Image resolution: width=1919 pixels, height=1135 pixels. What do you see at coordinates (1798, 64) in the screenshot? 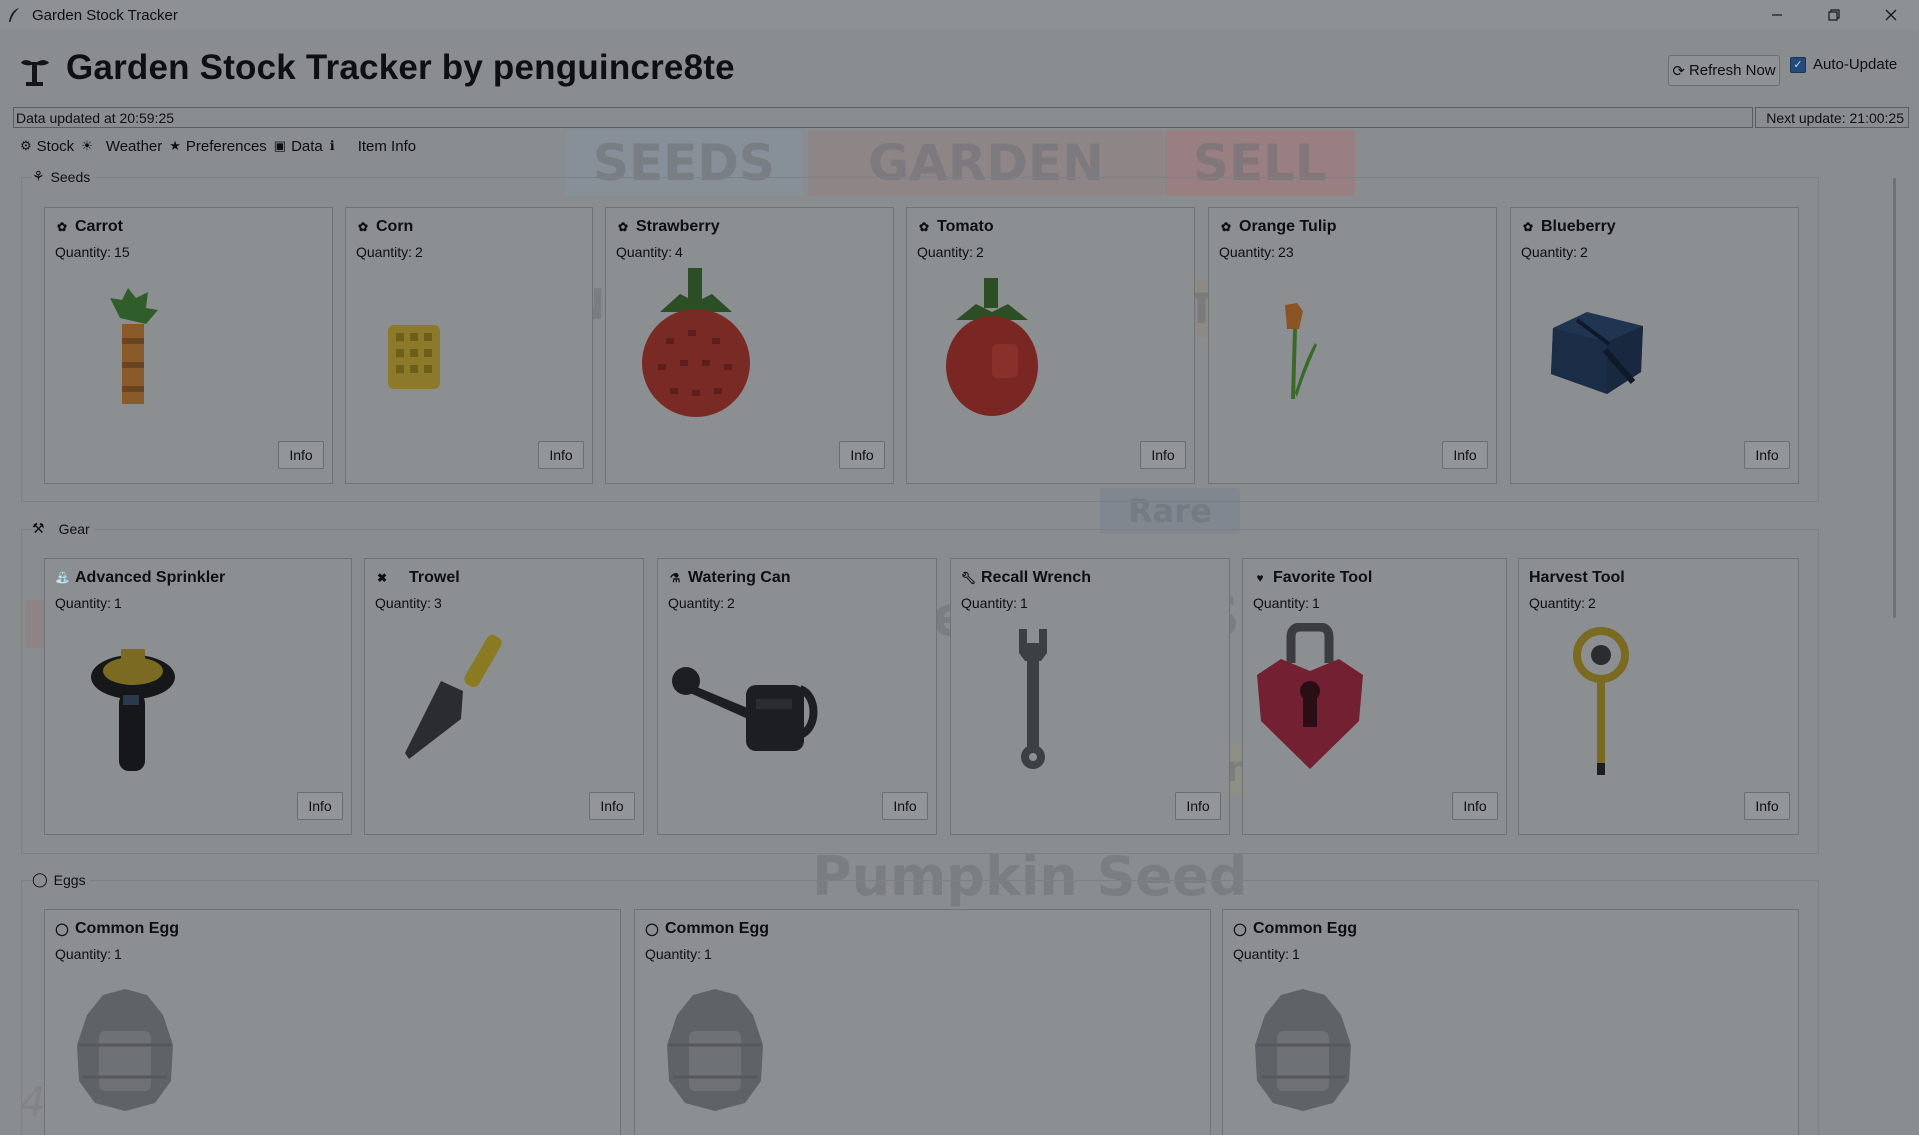
I see `auto-update-checkbox: ✓` at bounding box center [1798, 64].